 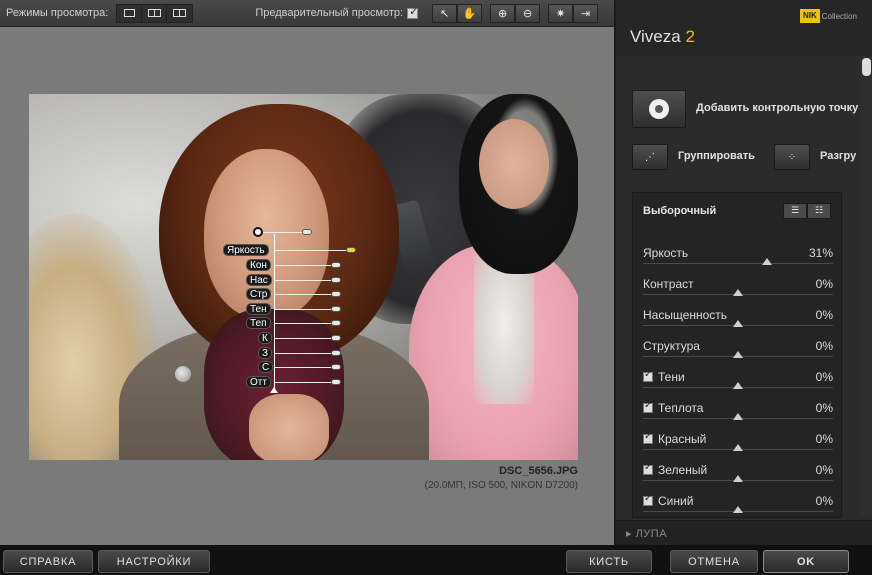 I want to click on zoom-out-icon: ⊖, so click(x=528, y=13).